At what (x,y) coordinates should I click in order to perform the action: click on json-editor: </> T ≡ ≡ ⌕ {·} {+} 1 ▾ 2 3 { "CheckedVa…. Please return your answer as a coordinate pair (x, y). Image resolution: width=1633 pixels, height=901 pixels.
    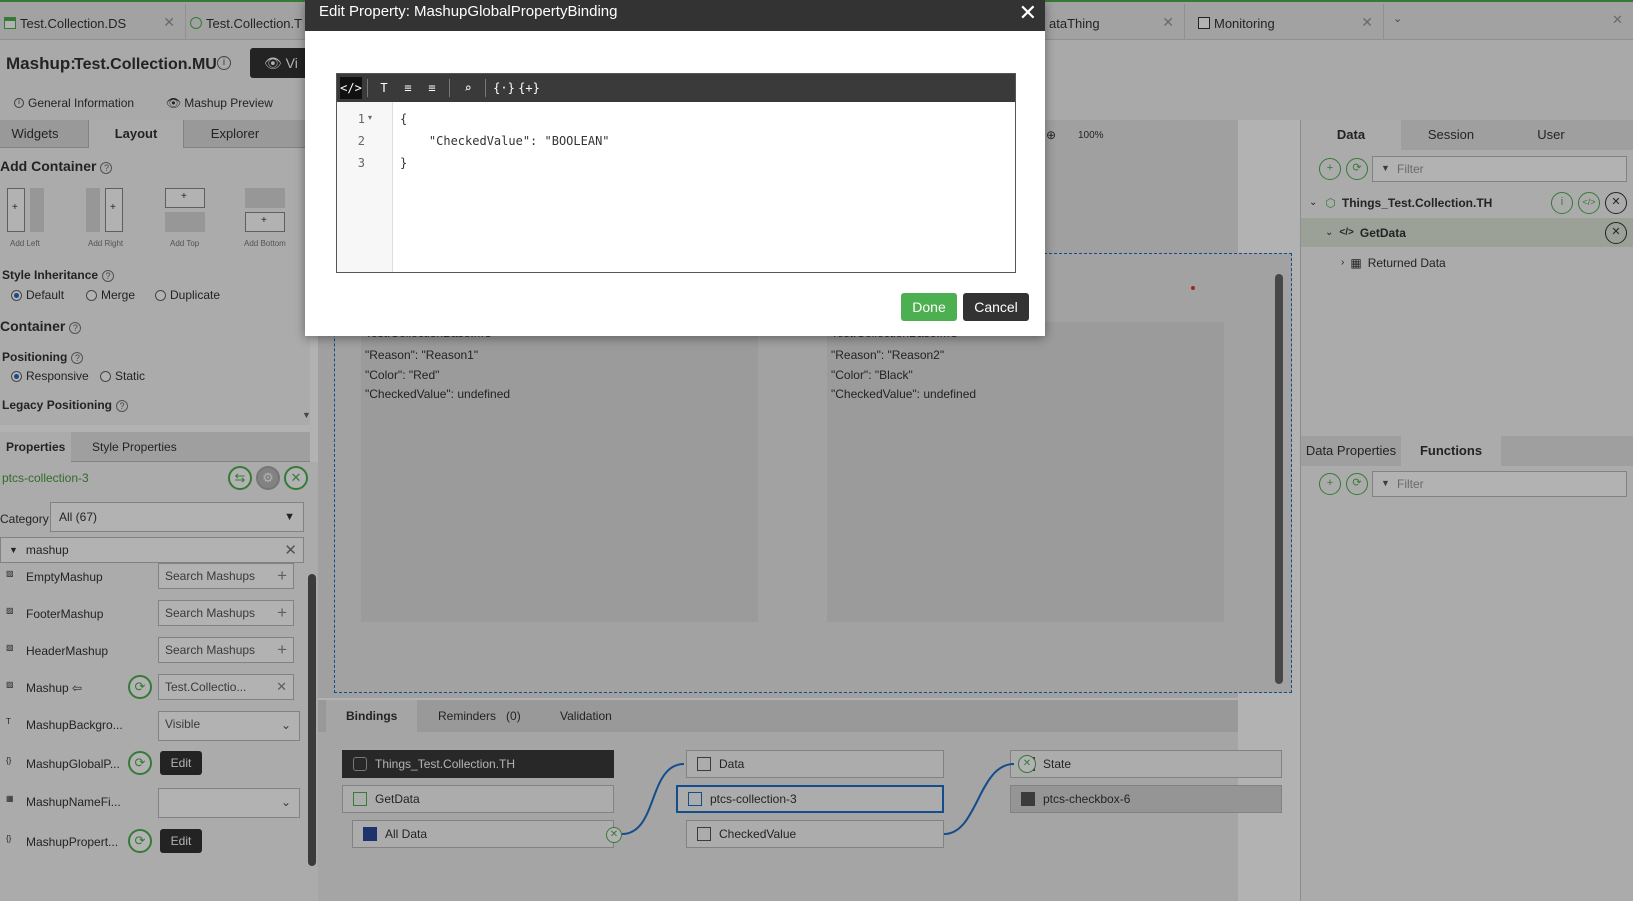
    Looking at the image, I should click on (676, 173).